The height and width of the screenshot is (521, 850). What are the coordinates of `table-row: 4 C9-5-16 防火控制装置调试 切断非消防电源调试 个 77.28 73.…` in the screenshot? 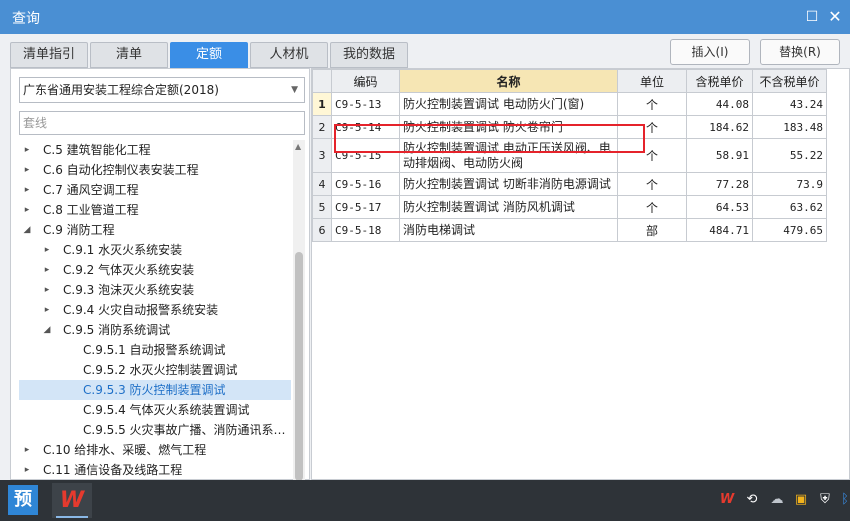 It's located at (569, 184).